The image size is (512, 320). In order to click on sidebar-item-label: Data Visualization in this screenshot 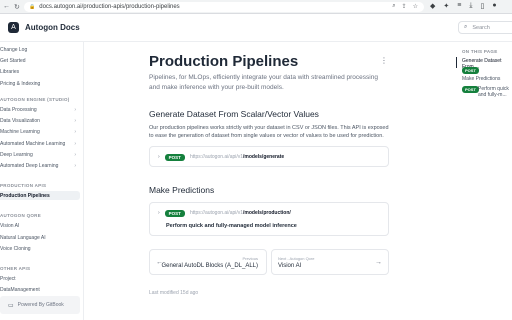, I will do `click(20, 120)`.